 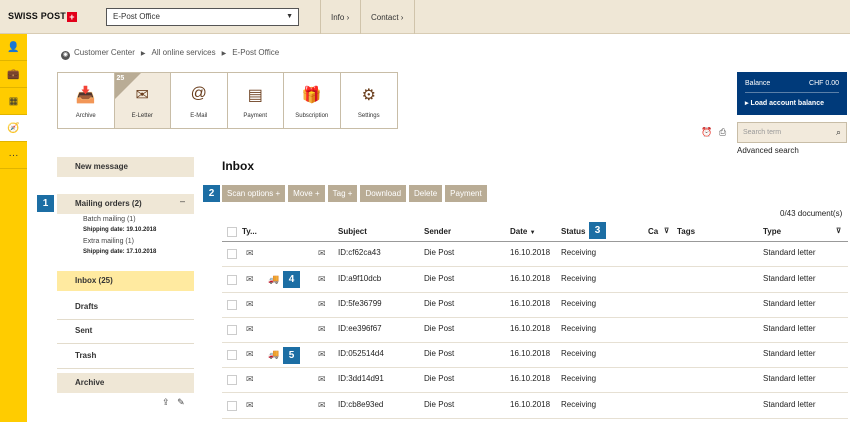 What do you see at coordinates (359, 279) in the screenshot?
I see `row-subject: ID:a9f10dcb` at bounding box center [359, 279].